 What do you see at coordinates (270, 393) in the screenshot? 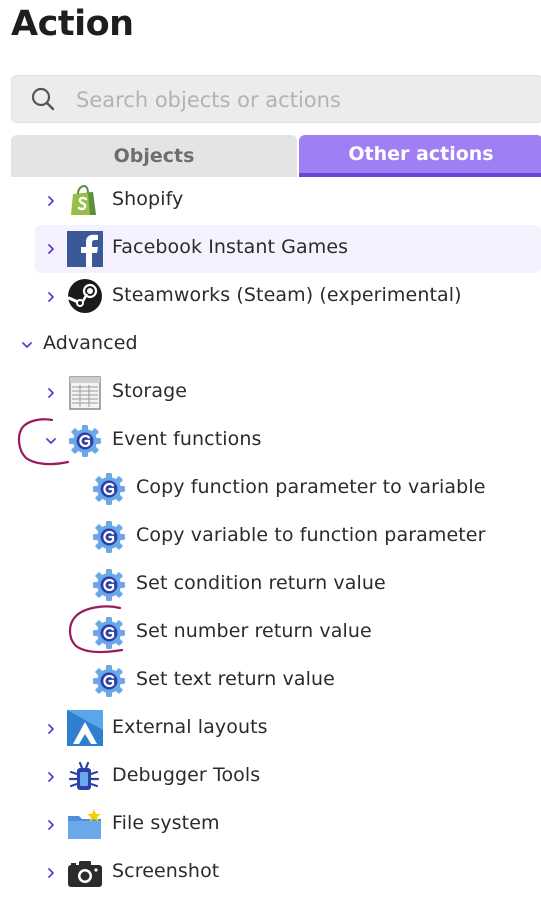
I see `tree-item-storage: Storage` at bounding box center [270, 393].